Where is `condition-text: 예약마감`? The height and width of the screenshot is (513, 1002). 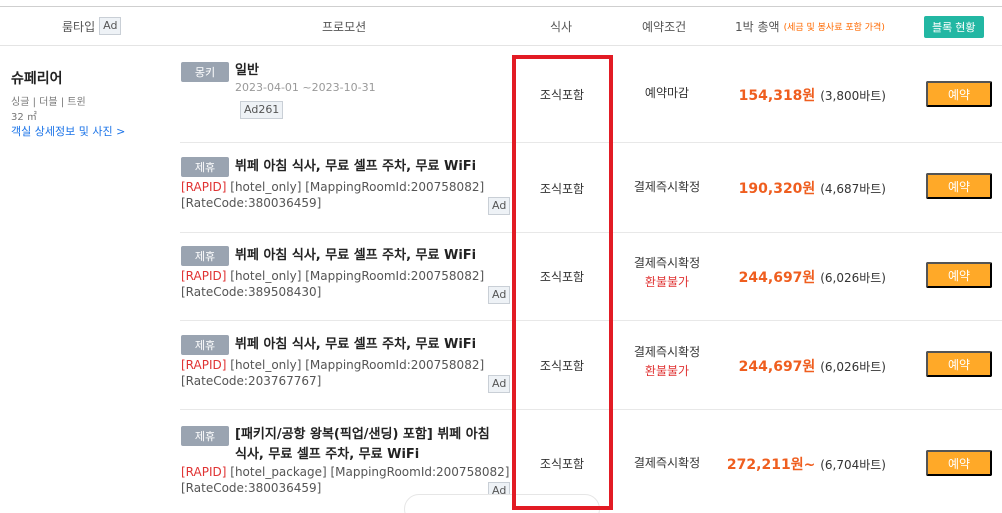
condition-text: 예약마감 is located at coordinates (667, 93).